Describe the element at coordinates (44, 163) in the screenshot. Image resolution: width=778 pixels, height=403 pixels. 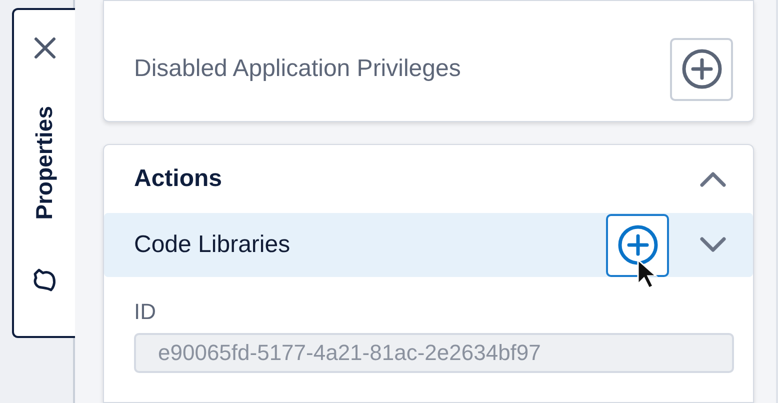
I see `tab-label: Properties` at that location.